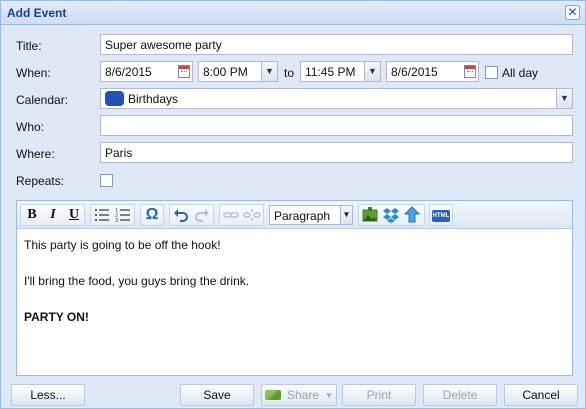 This screenshot has width=586, height=409. I want to click on where-input: Paris, so click(336, 152).